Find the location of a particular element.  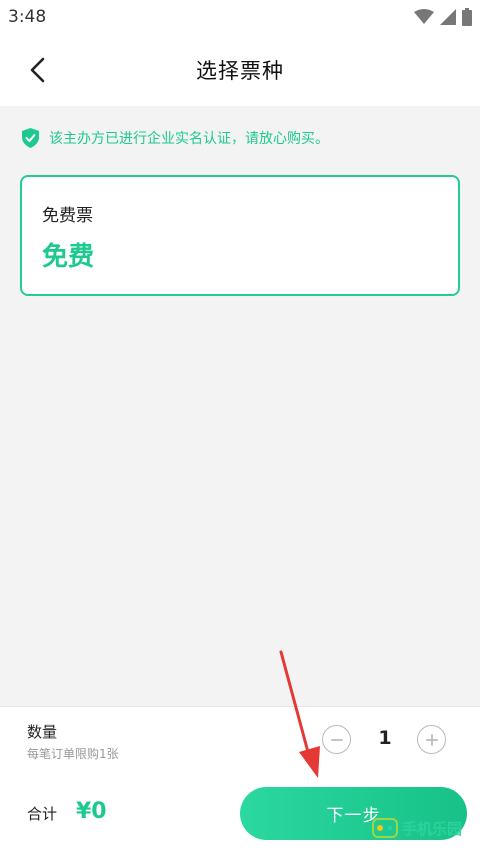

total-price: ¥0 is located at coordinates (91, 811).